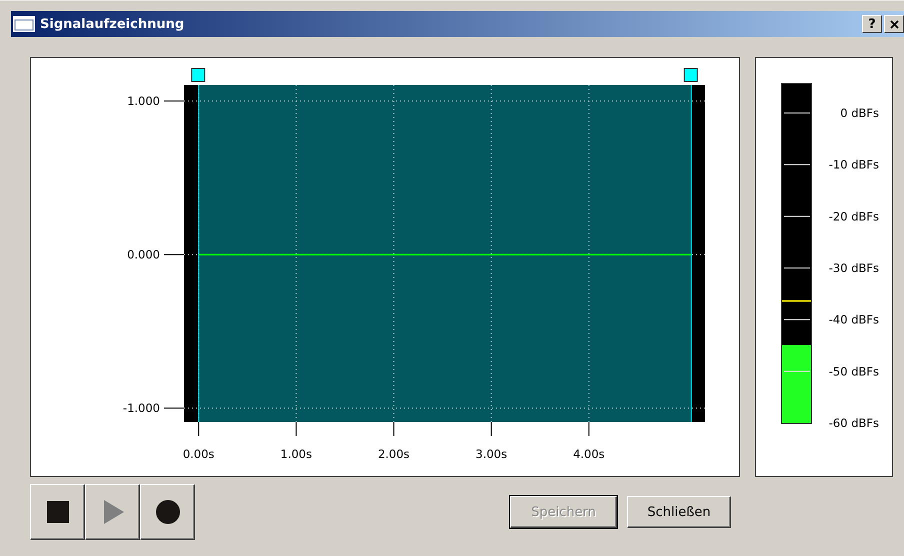  What do you see at coordinates (853, 165) in the screenshot?
I see `db-label: -10 dBFs` at bounding box center [853, 165].